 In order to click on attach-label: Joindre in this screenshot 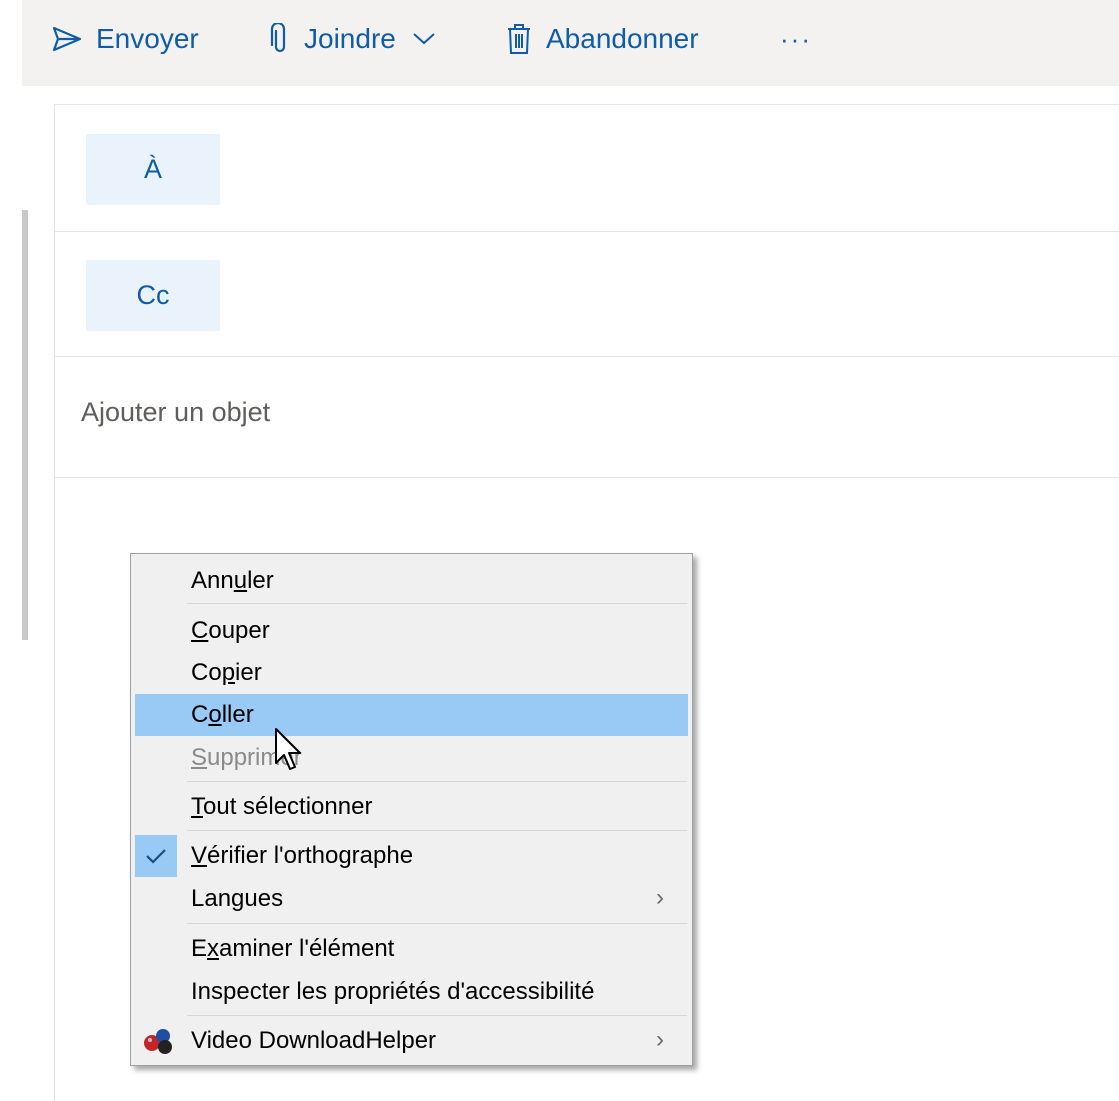, I will do `click(350, 38)`.